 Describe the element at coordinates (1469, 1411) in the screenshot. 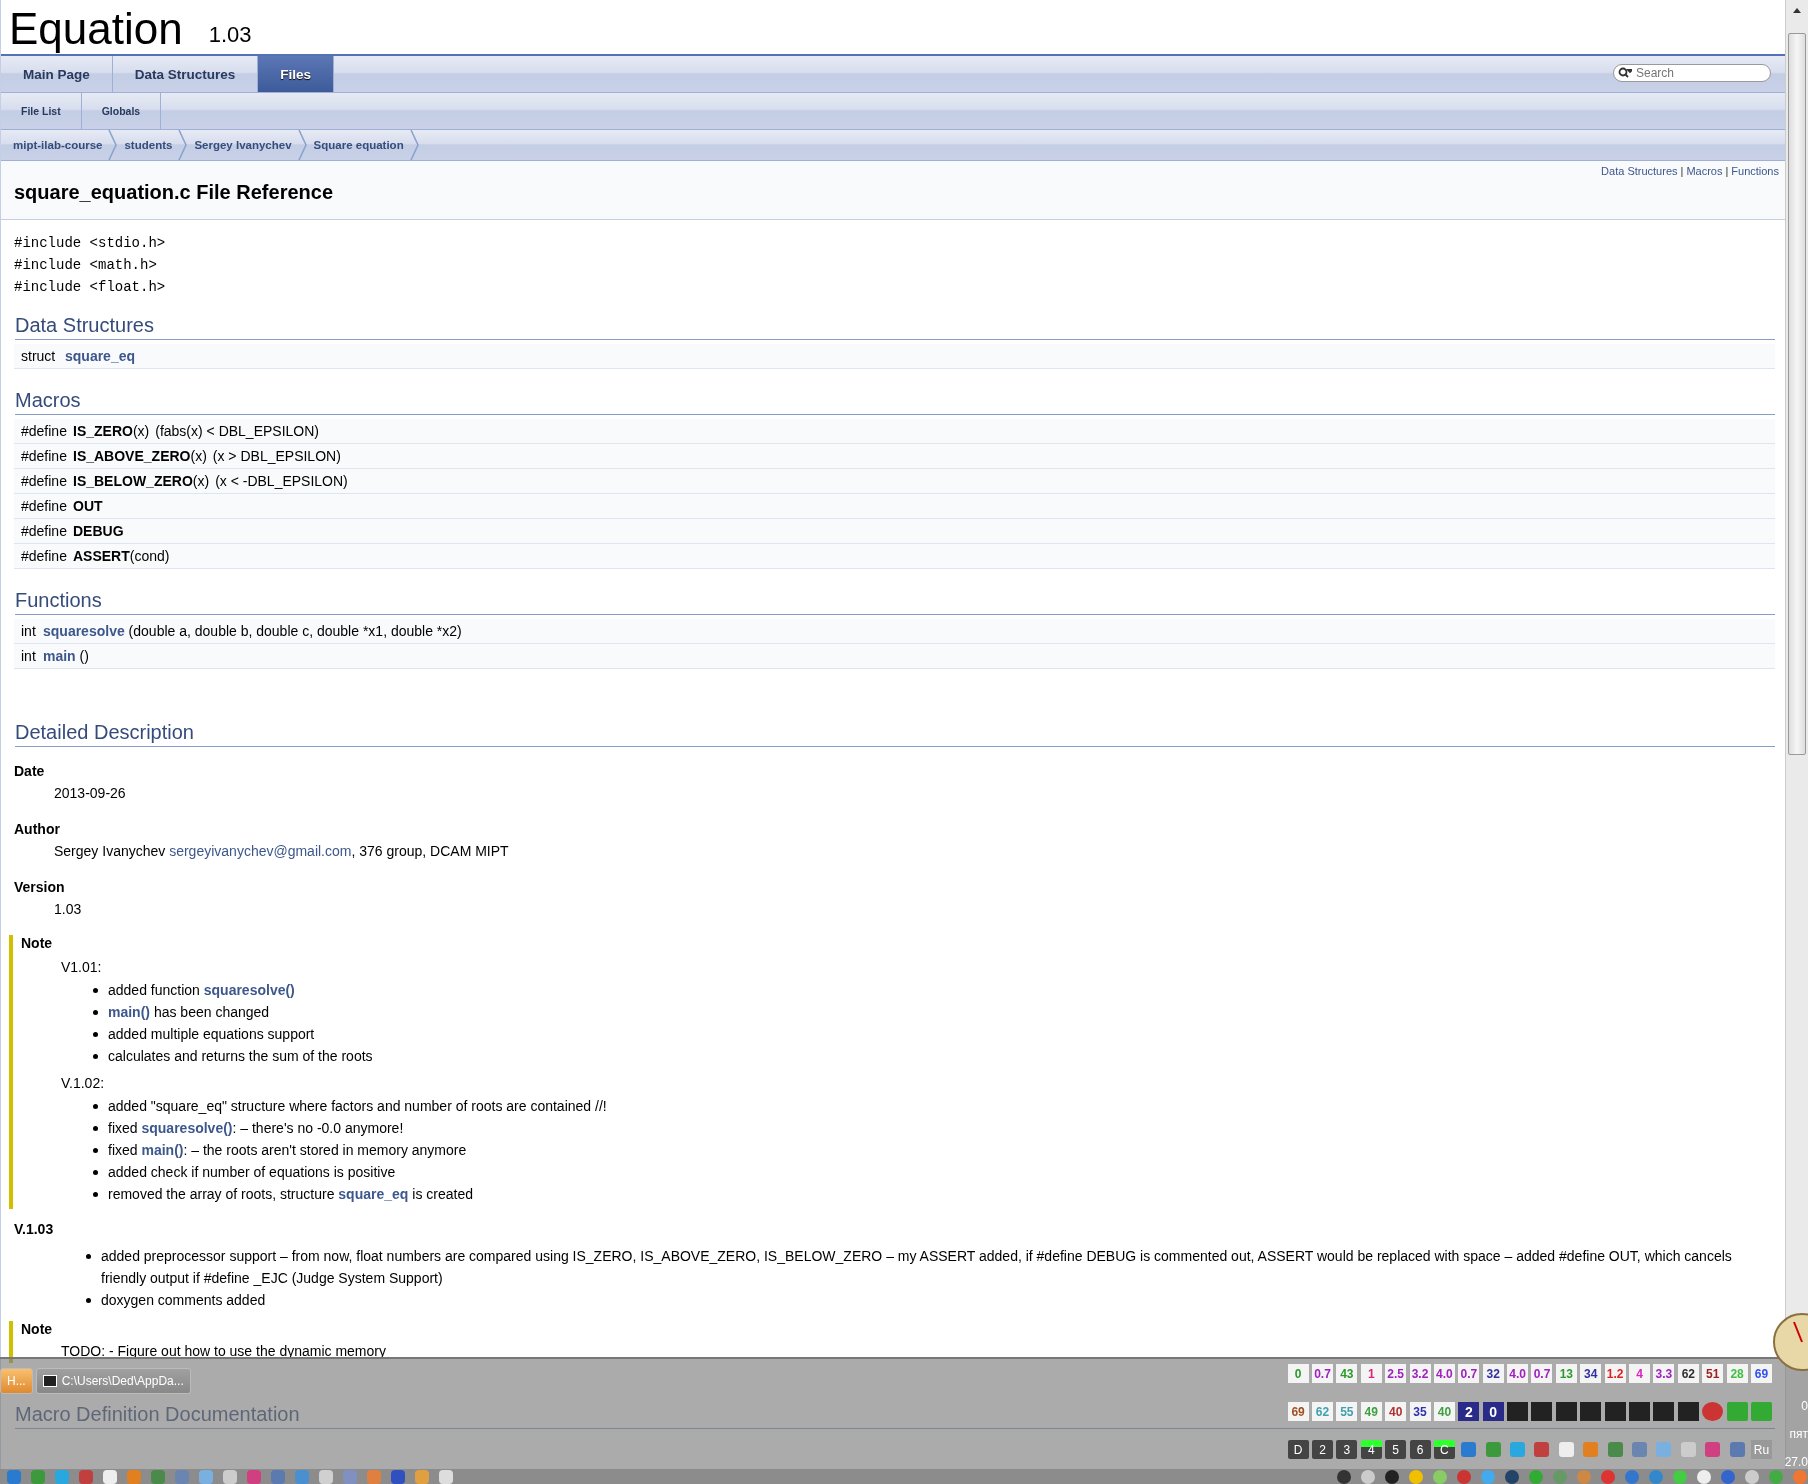

I see `meter-tile: 2` at that location.